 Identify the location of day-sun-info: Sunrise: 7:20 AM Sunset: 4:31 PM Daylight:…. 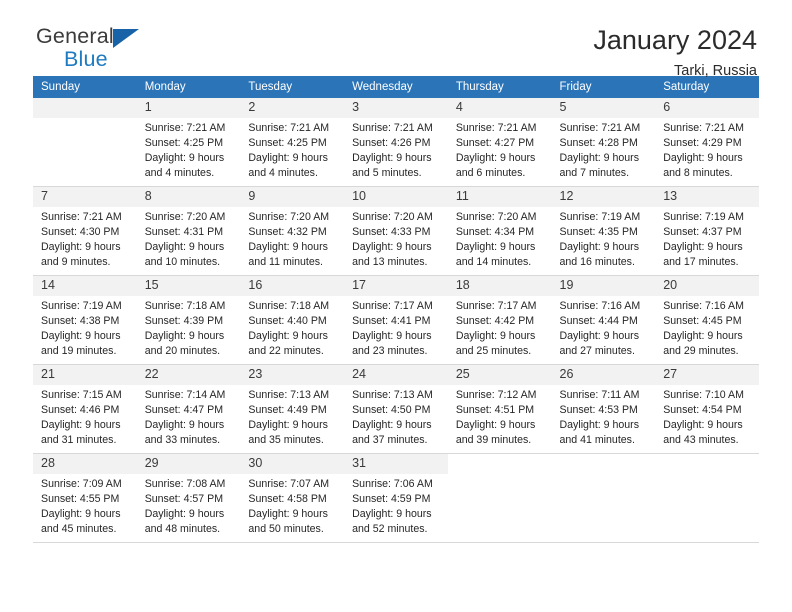
(189, 238).